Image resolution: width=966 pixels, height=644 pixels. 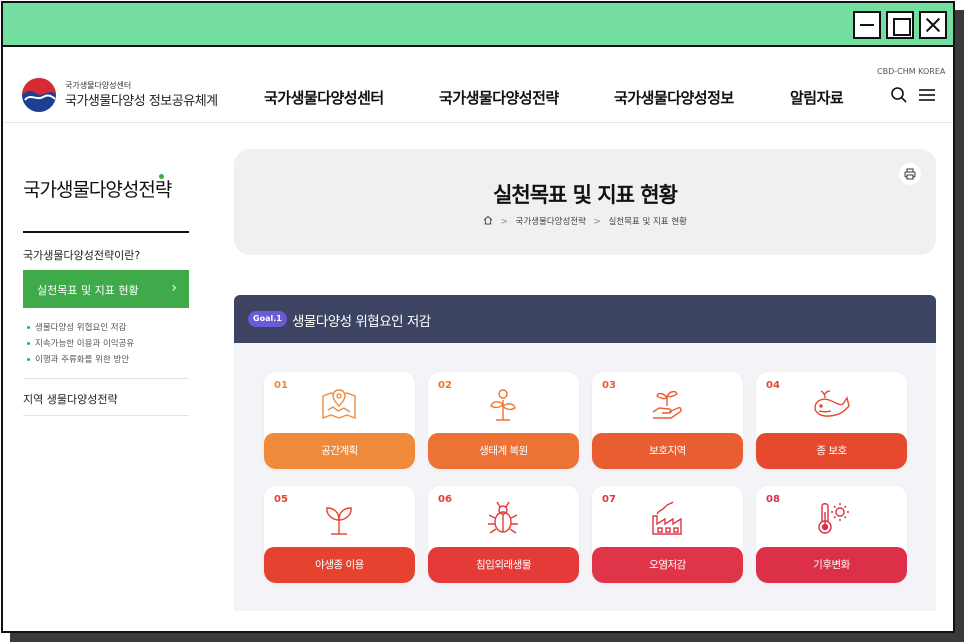 What do you see at coordinates (832, 403) in the screenshot?
I see `whale-icon` at bounding box center [832, 403].